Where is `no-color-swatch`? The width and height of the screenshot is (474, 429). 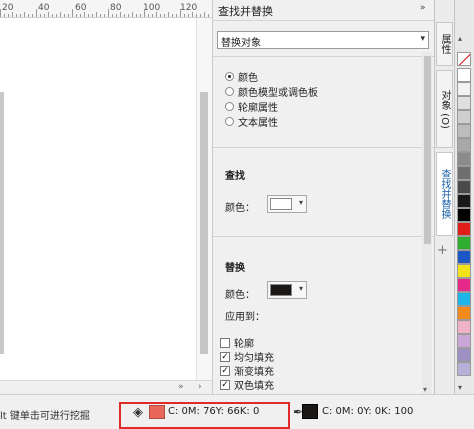 no-color-swatch is located at coordinates (464, 59).